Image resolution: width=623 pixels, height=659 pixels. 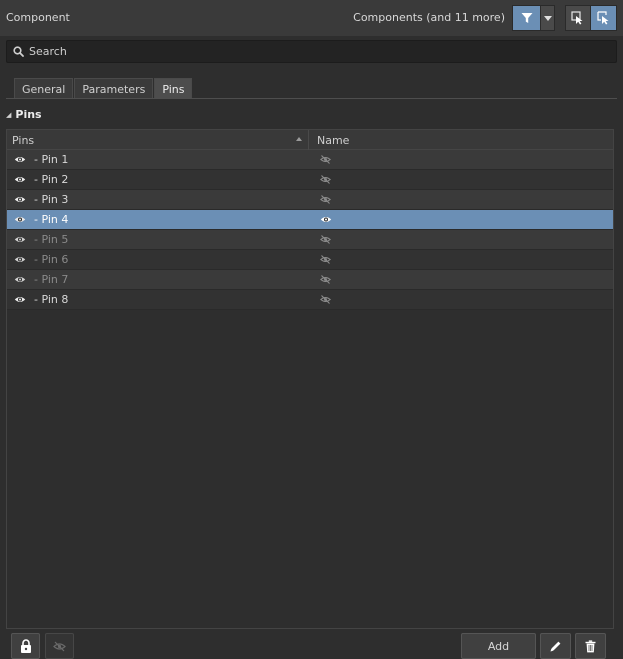 I want to click on pin-label: - Pin 6, so click(x=51, y=259).